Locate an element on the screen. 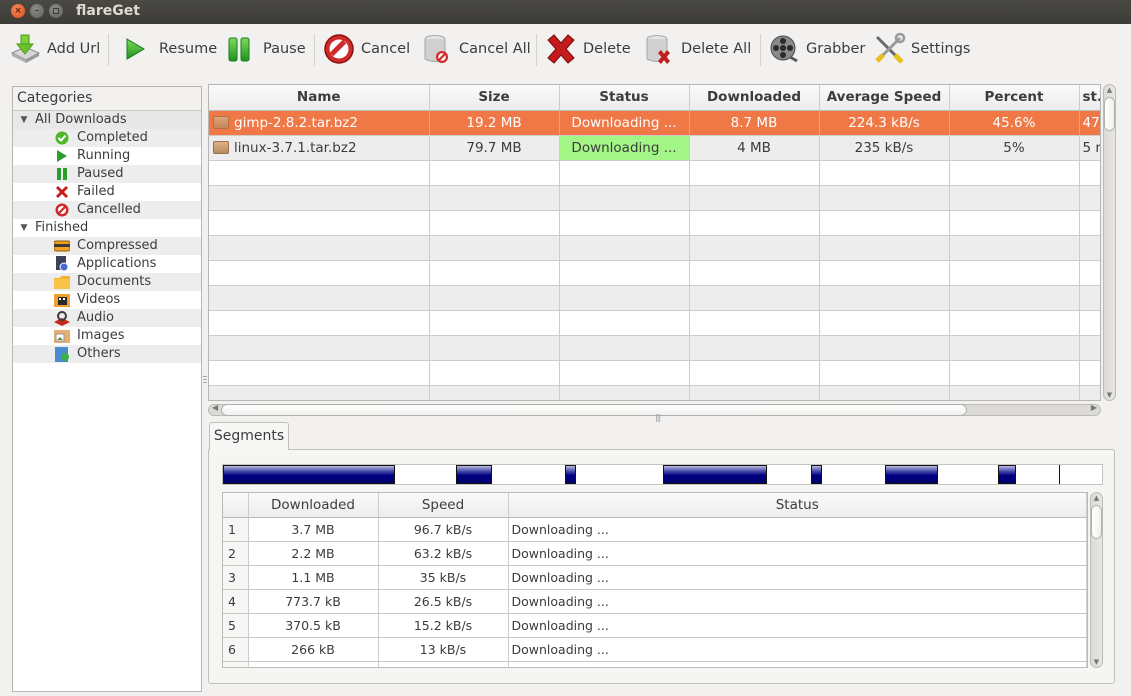 The height and width of the screenshot is (696, 1131). category-videos: Videos is located at coordinates (107, 300).